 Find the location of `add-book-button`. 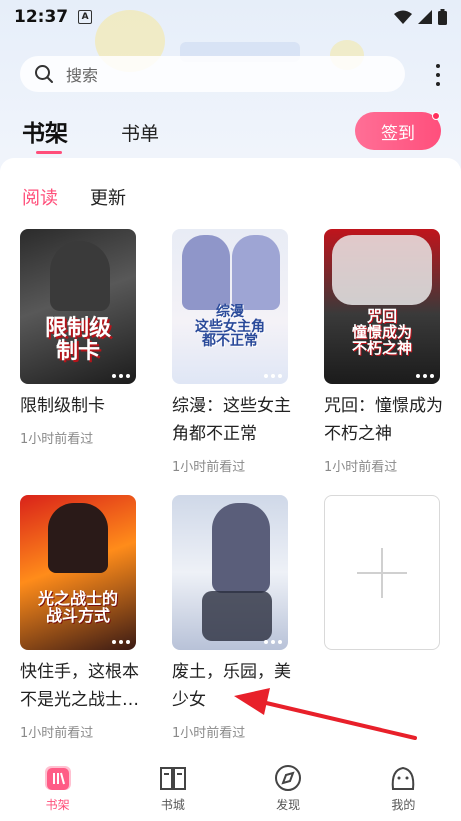

add-book-button is located at coordinates (382, 572).